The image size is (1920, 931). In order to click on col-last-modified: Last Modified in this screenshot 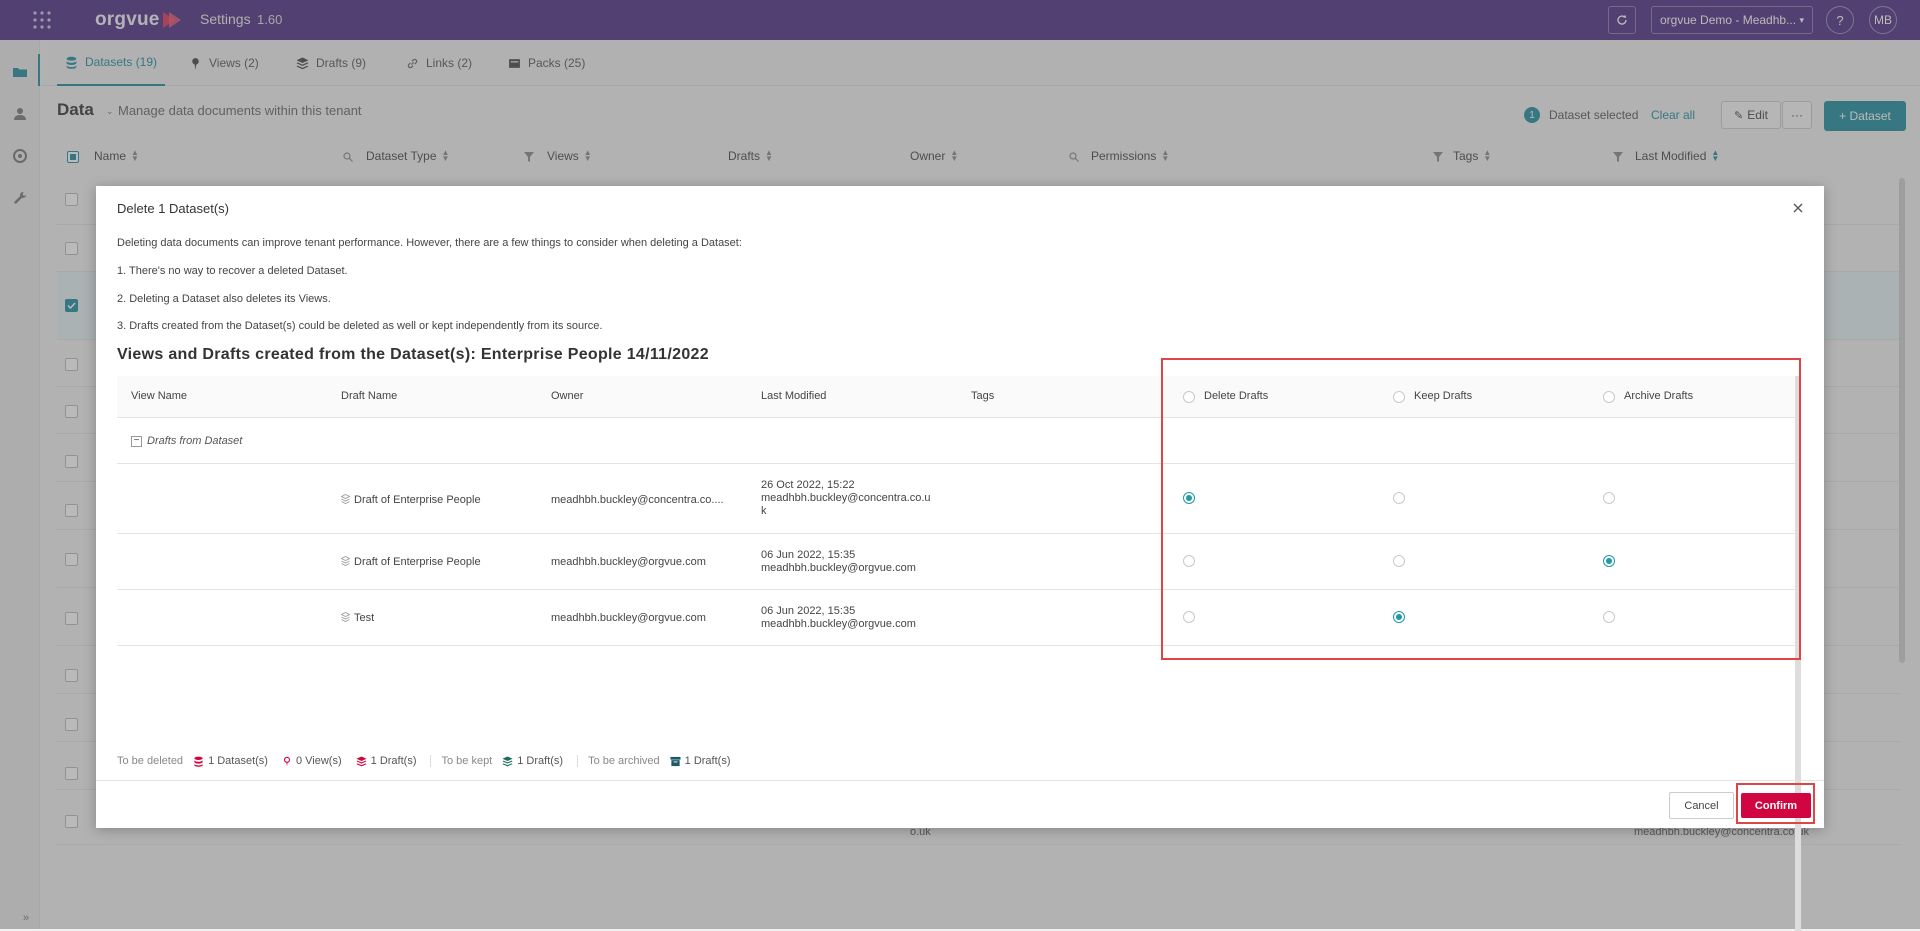, I will do `click(794, 396)`.